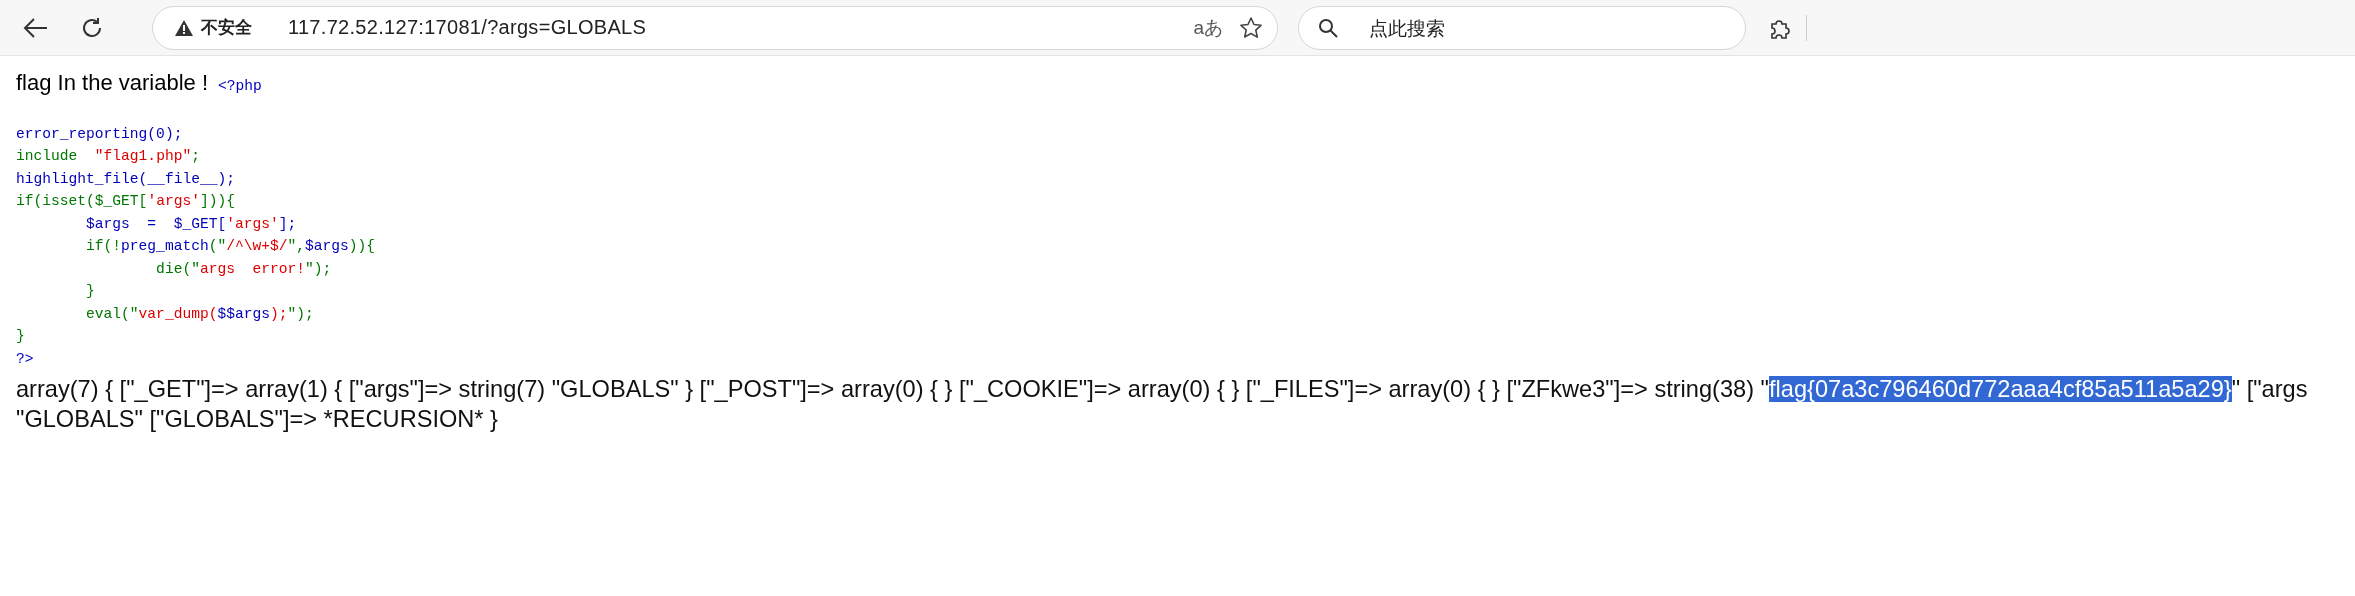 This screenshot has height=596, width=2355. I want to click on code-line: eval("var_dump($$args);");, so click(200, 314).